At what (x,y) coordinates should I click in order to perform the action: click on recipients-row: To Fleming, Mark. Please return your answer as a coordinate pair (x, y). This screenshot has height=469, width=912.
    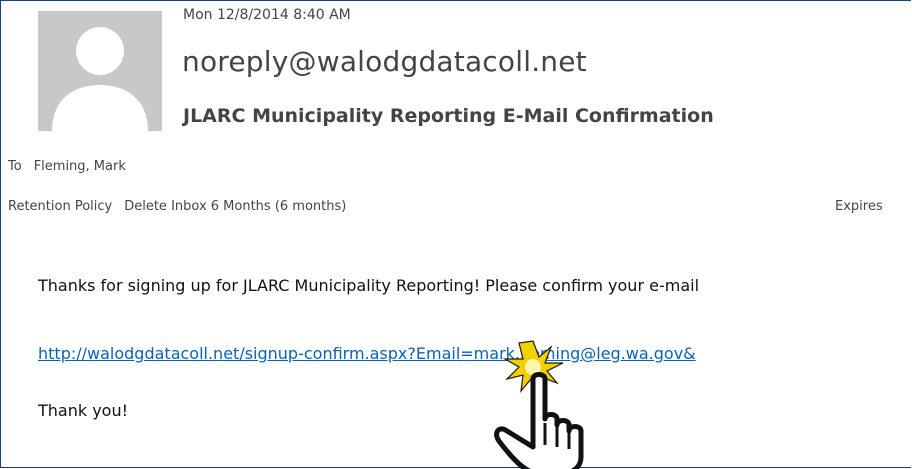
    Looking at the image, I should click on (67, 166).